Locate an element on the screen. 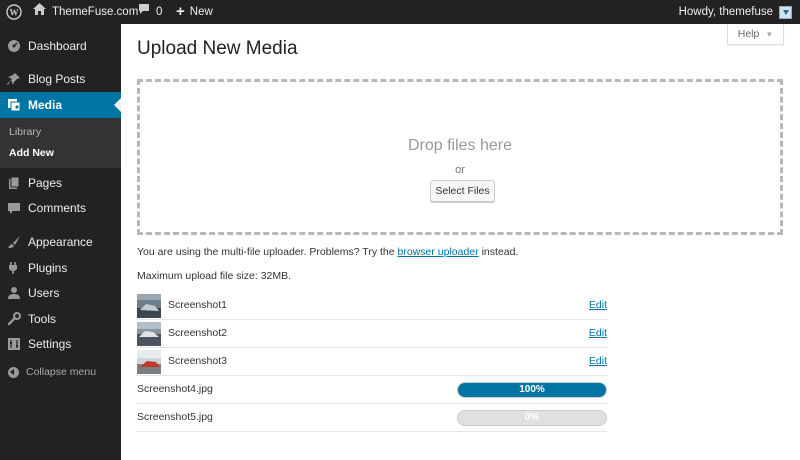 This screenshot has width=800, height=460. submenu-item-add-new: Add New is located at coordinates (31, 153).